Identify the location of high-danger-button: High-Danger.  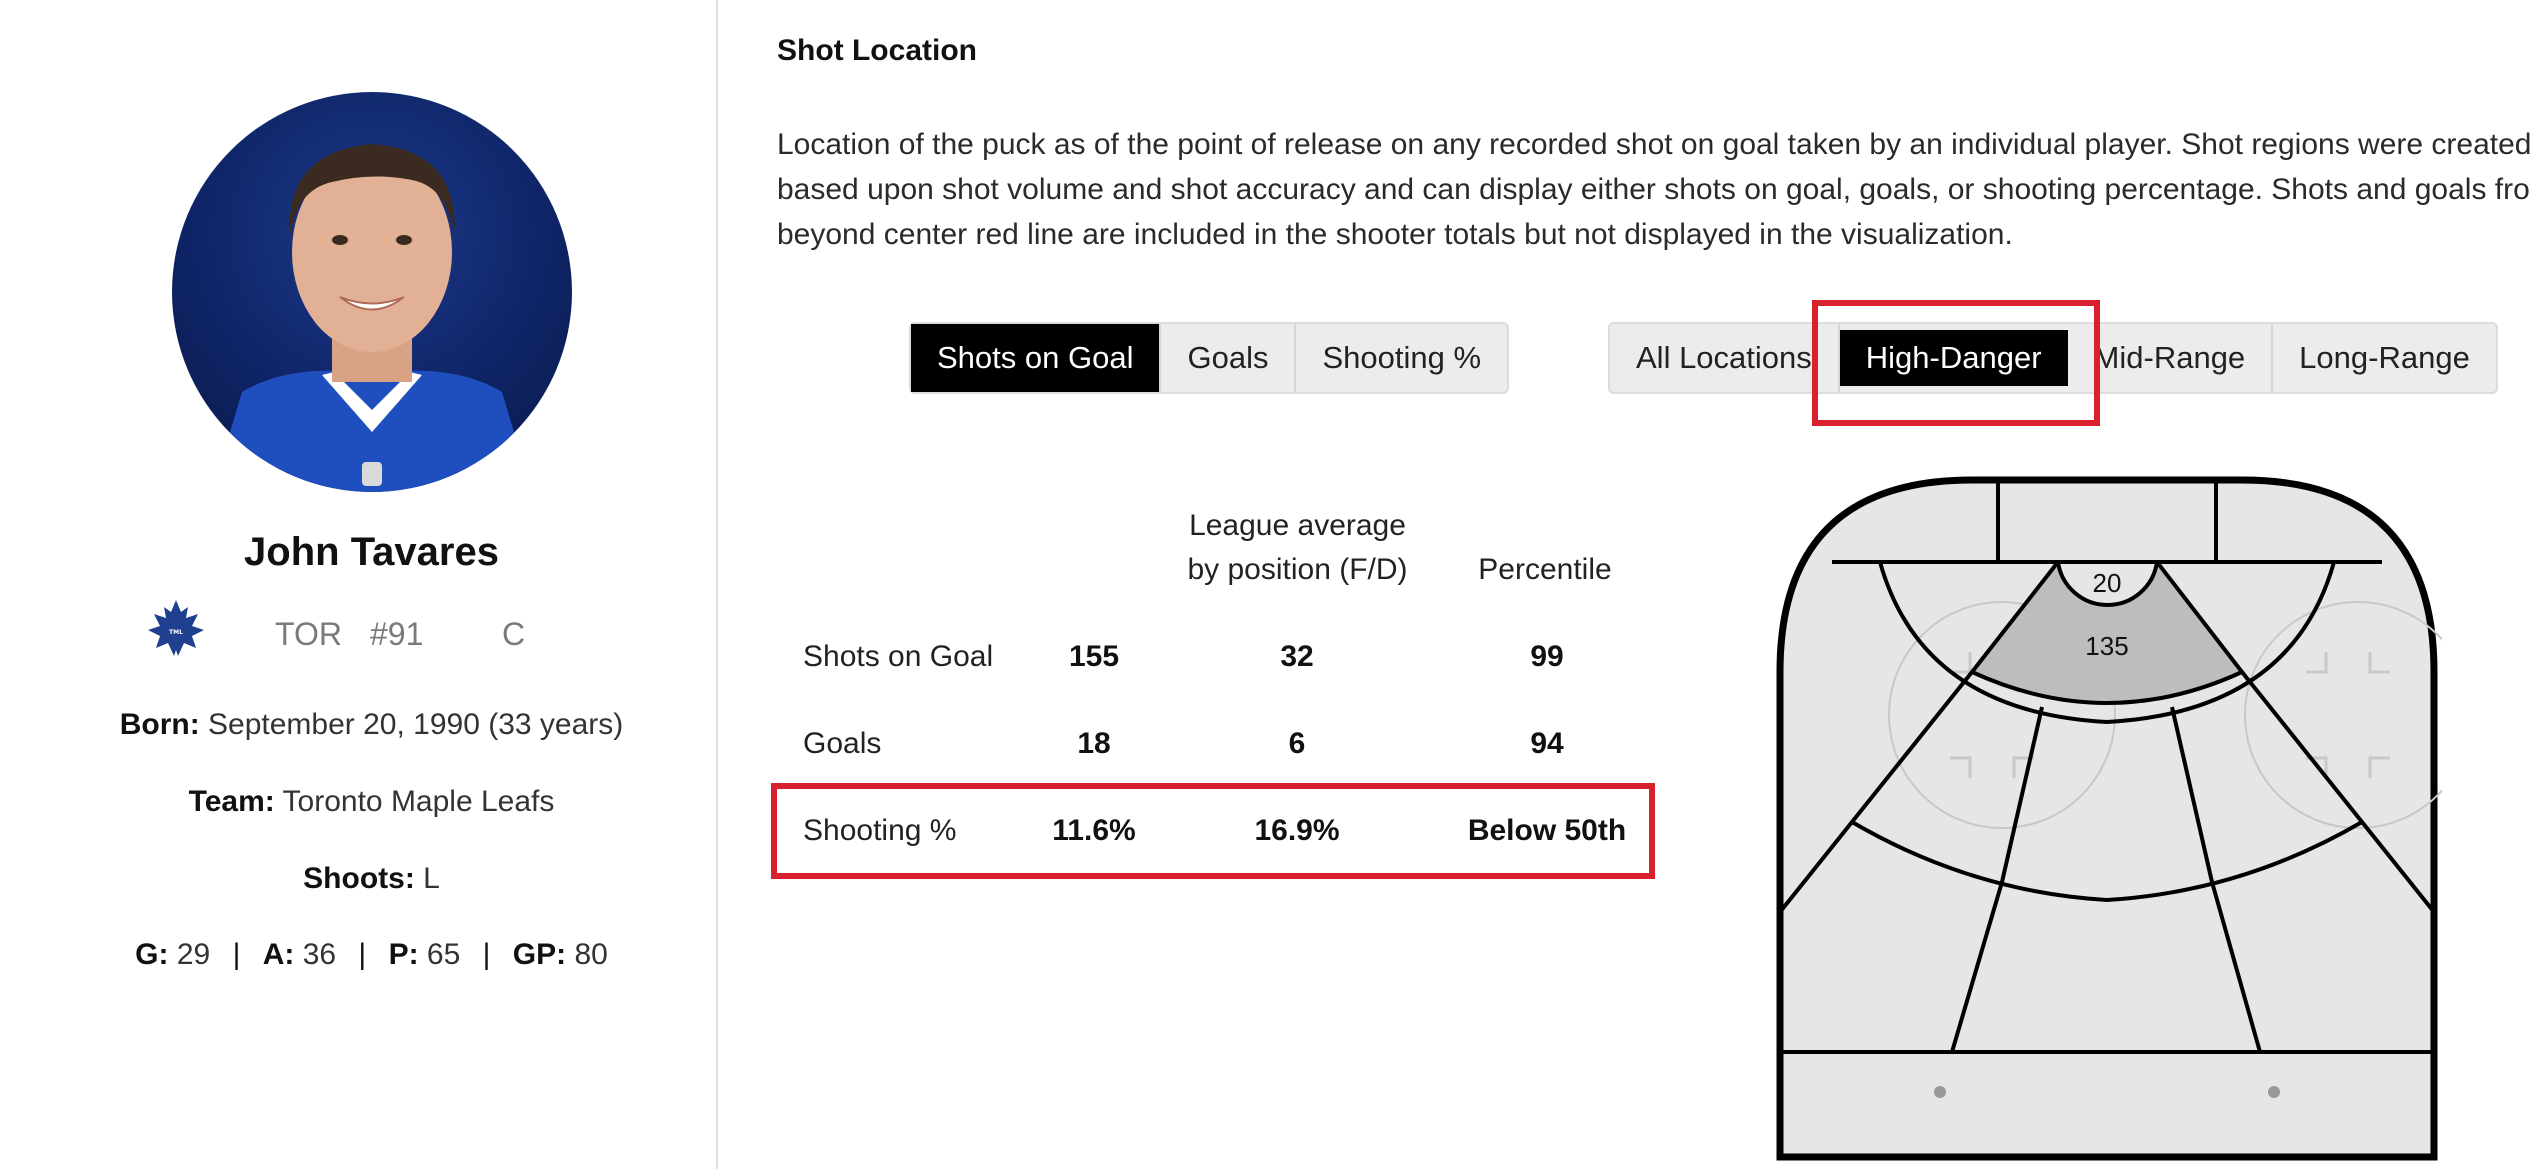
(1953, 358).